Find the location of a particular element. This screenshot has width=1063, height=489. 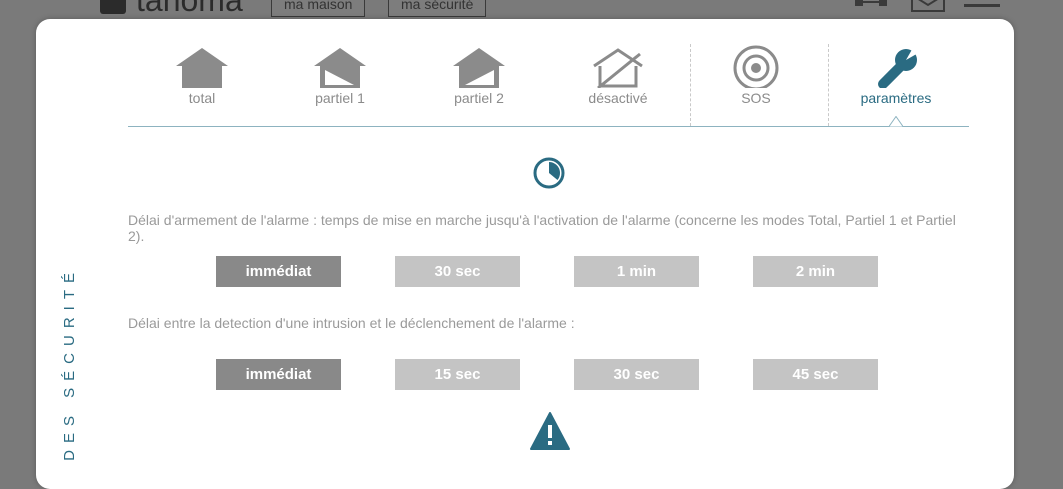

nav-tab-ma-maison: ma maison is located at coordinates (318, 8).